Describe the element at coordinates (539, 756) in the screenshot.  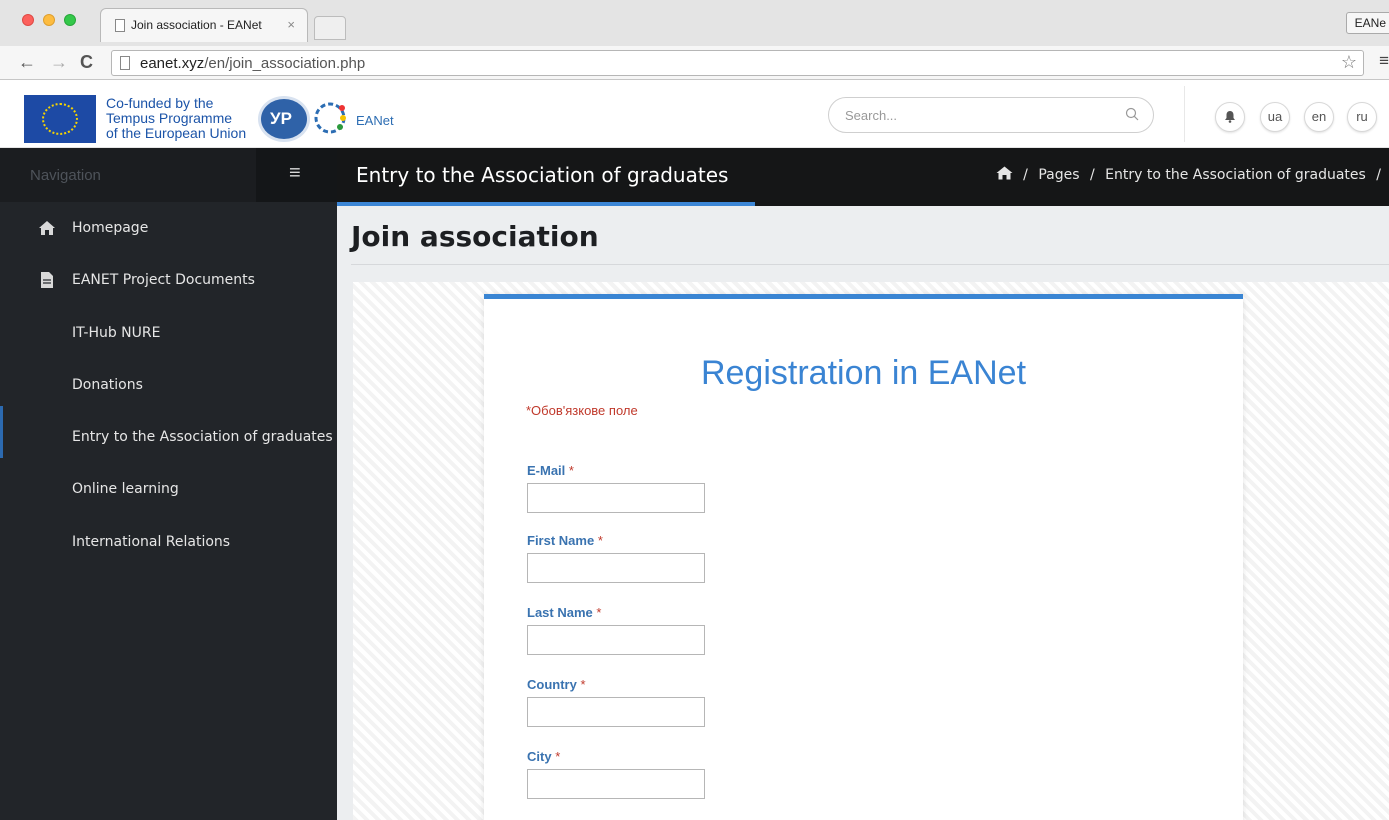
I see `field-label-text: City` at that location.